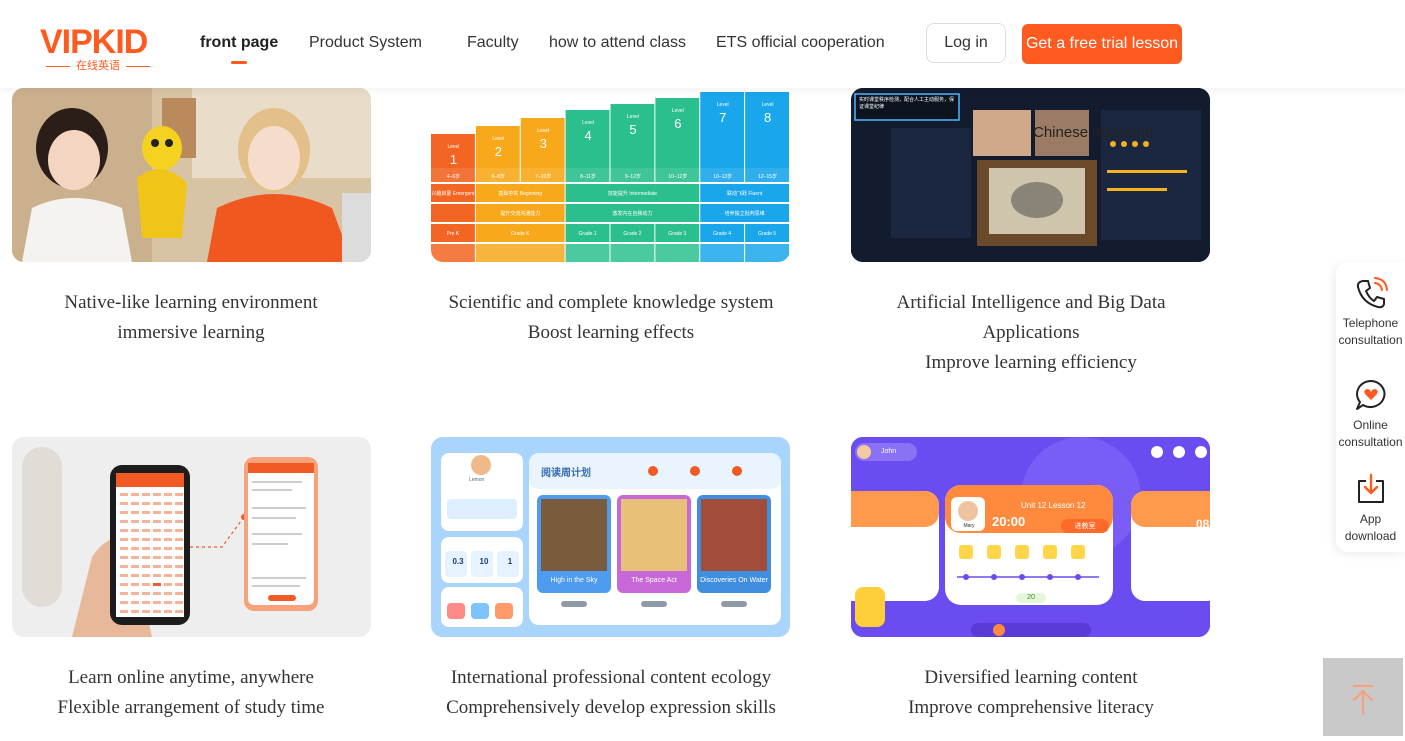  What do you see at coordinates (800, 43) in the screenshot?
I see `nav-ets-cooperation: ETS official cooperation` at bounding box center [800, 43].